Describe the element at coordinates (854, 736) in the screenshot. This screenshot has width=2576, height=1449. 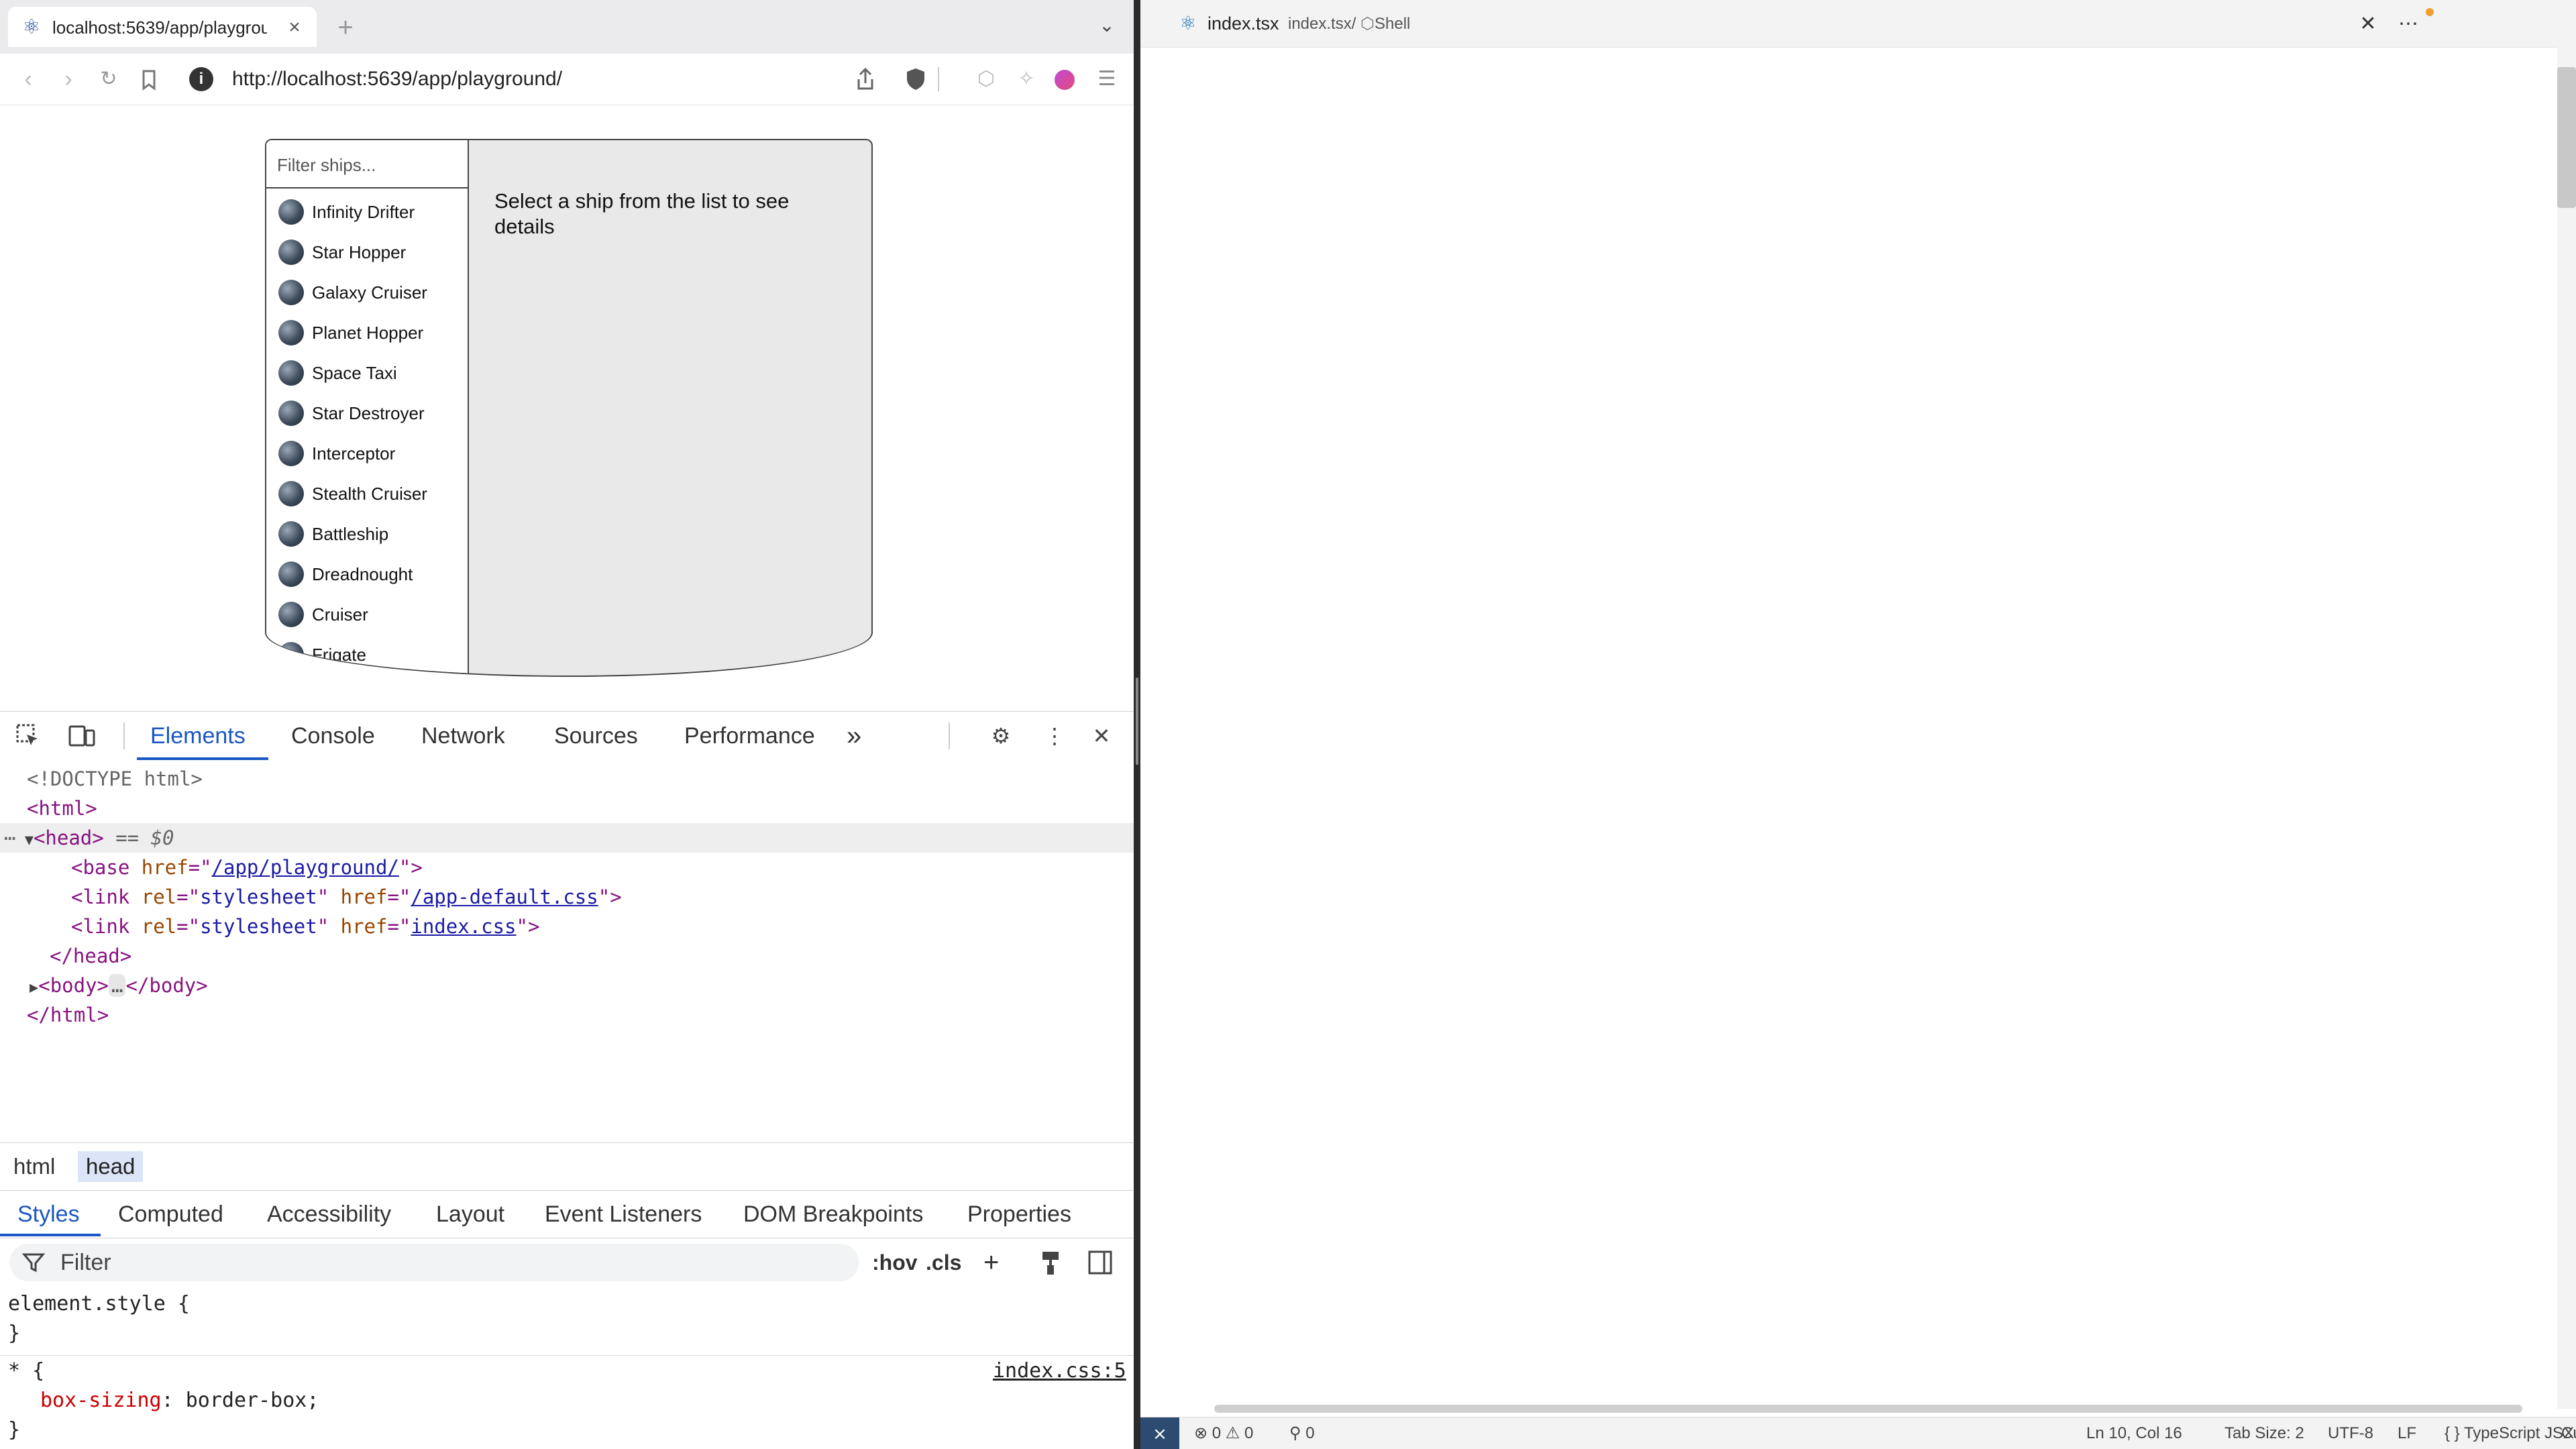
I see `more-tabs-icon: »` at that location.